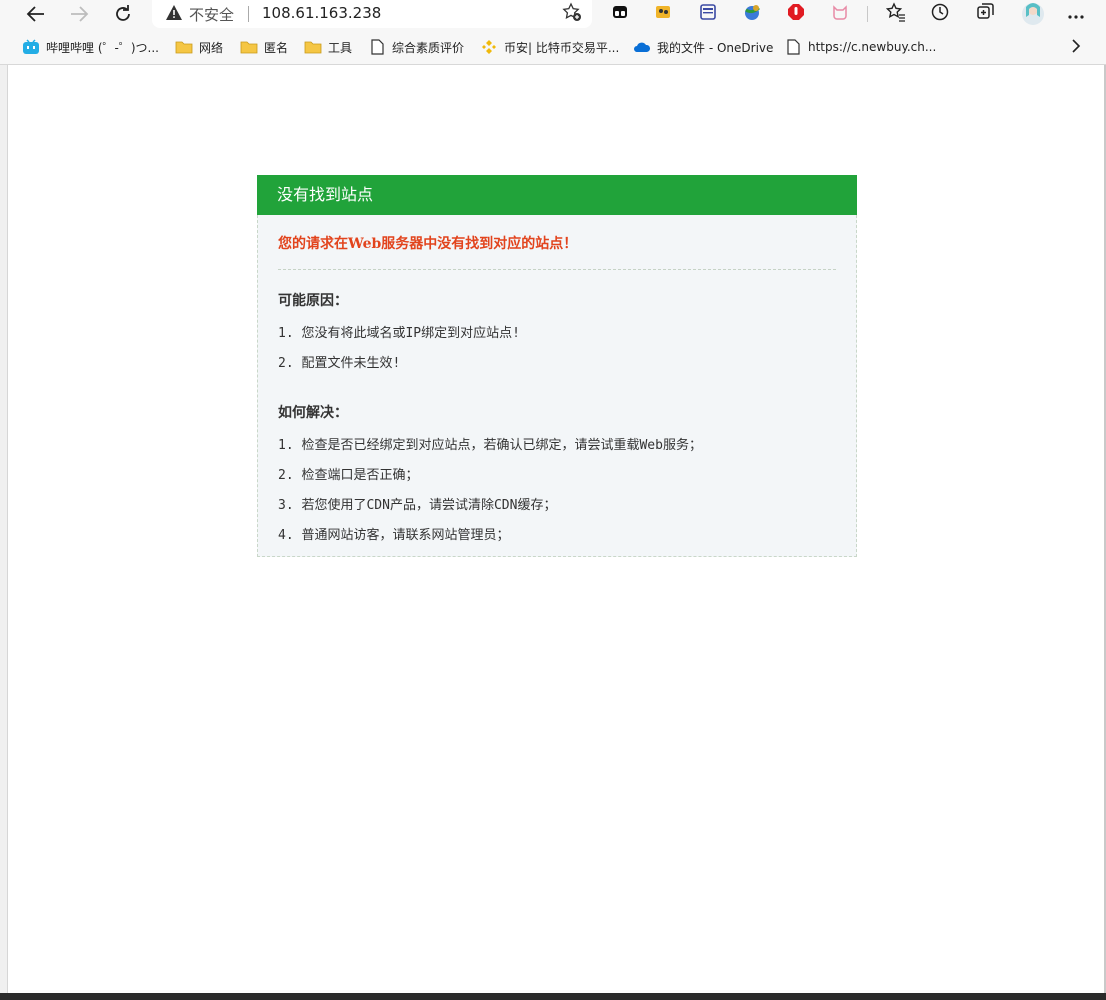 The image size is (1106, 1000). I want to click on back-button, so click(36, 14).